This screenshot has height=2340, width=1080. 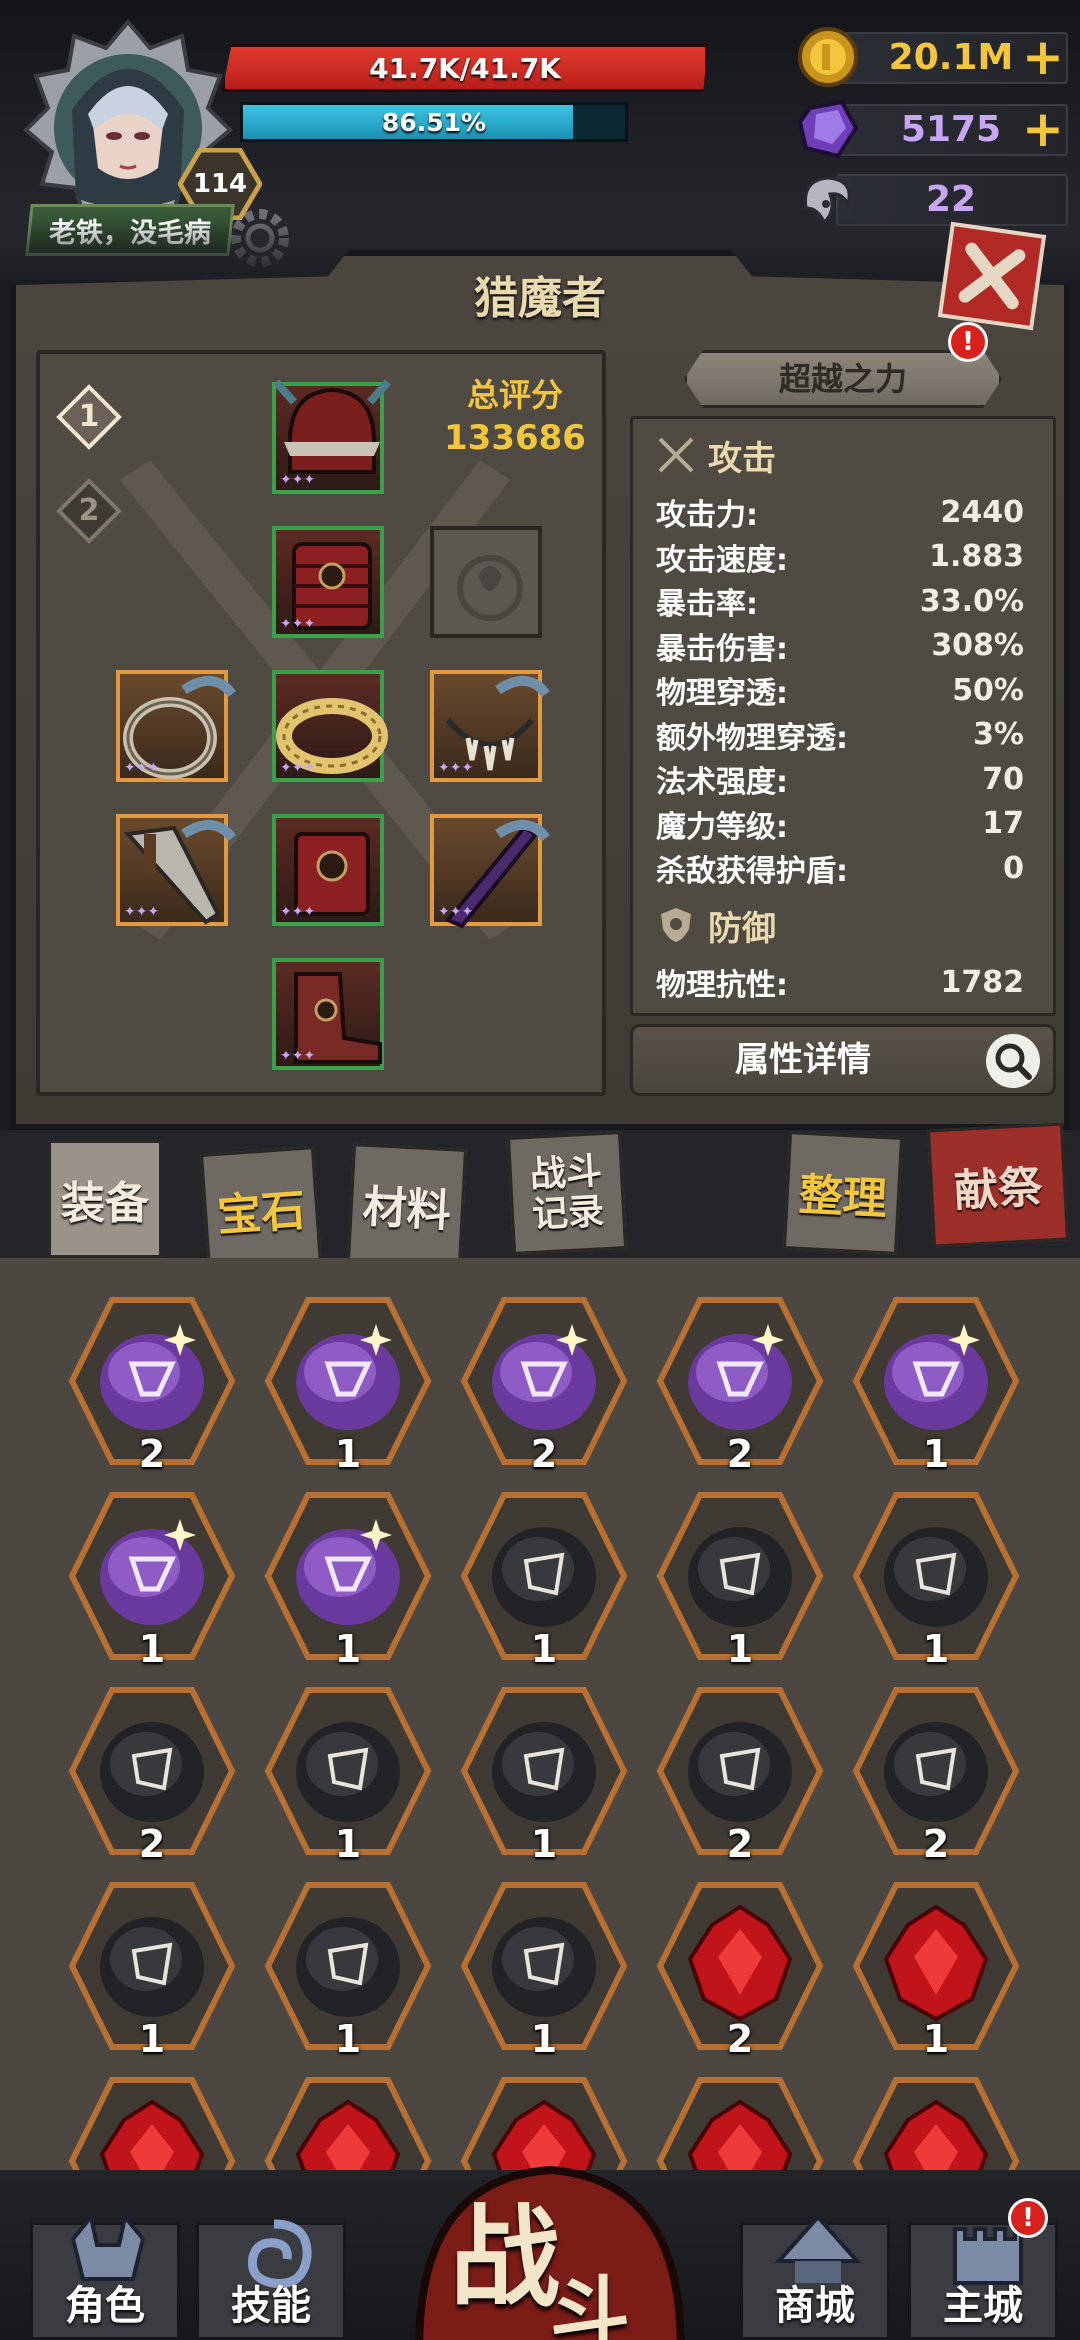 I want to click on hp-text: 41.7K/41.7K, so click(x=465, y=68).